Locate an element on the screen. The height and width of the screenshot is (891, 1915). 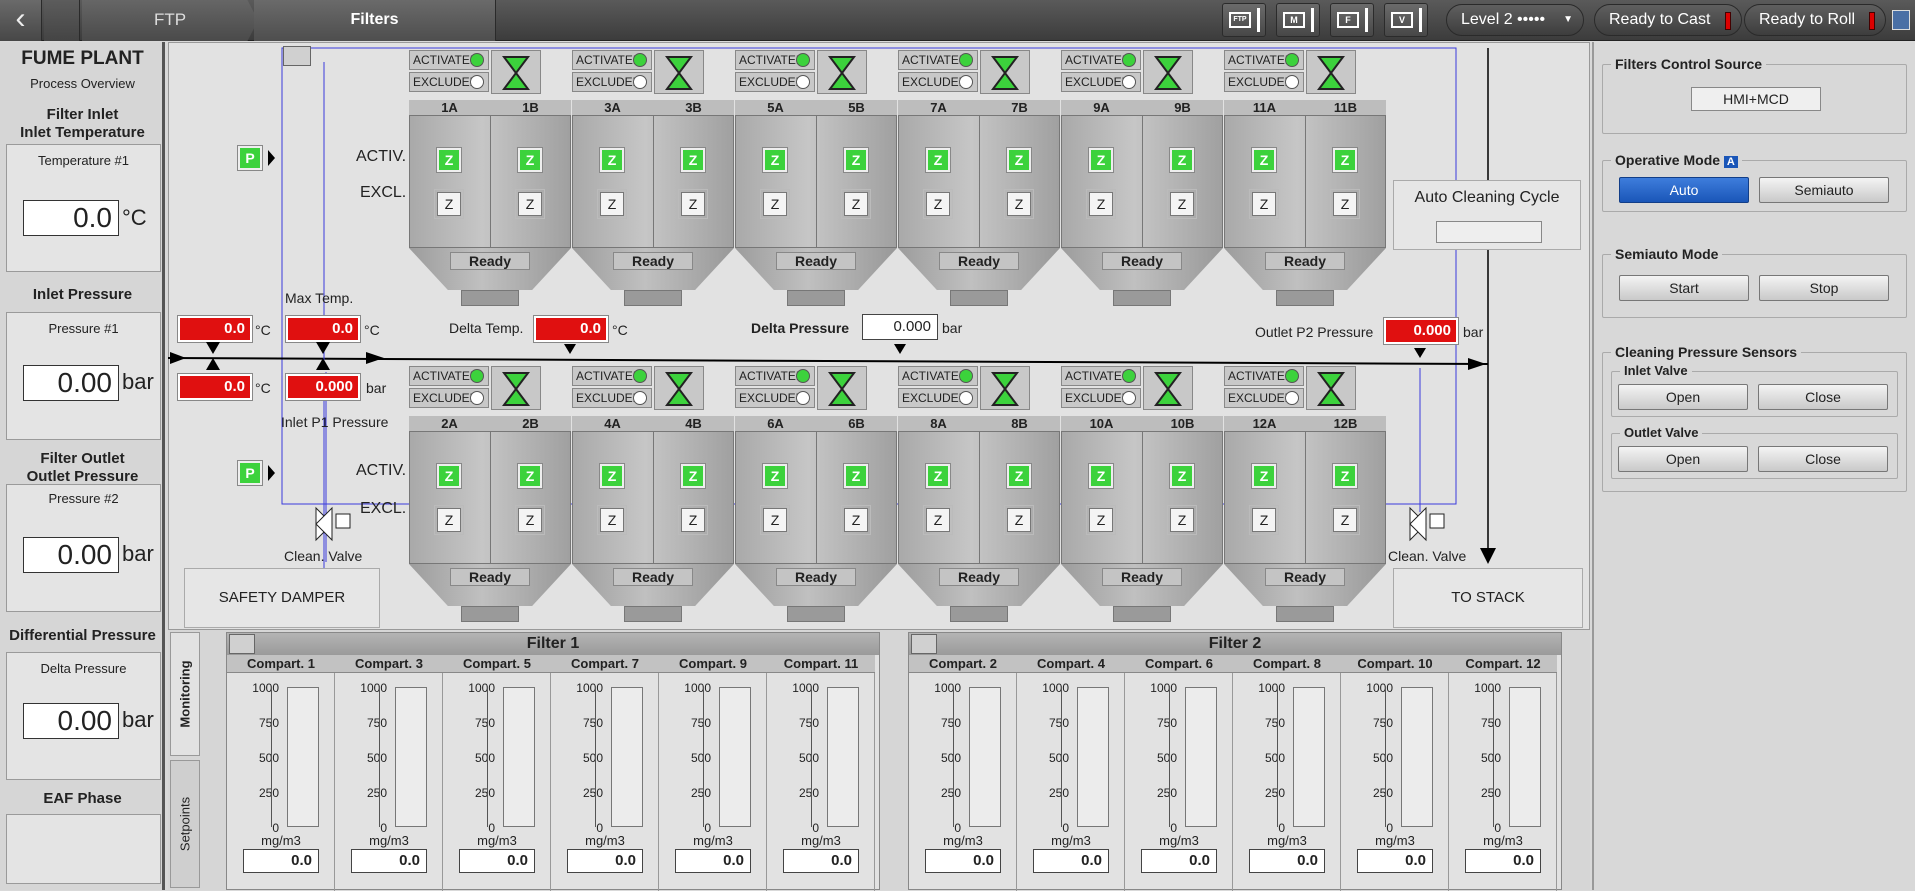
ready-to-cast-button: Ready to Cast is located at coordinates (1668, 20).